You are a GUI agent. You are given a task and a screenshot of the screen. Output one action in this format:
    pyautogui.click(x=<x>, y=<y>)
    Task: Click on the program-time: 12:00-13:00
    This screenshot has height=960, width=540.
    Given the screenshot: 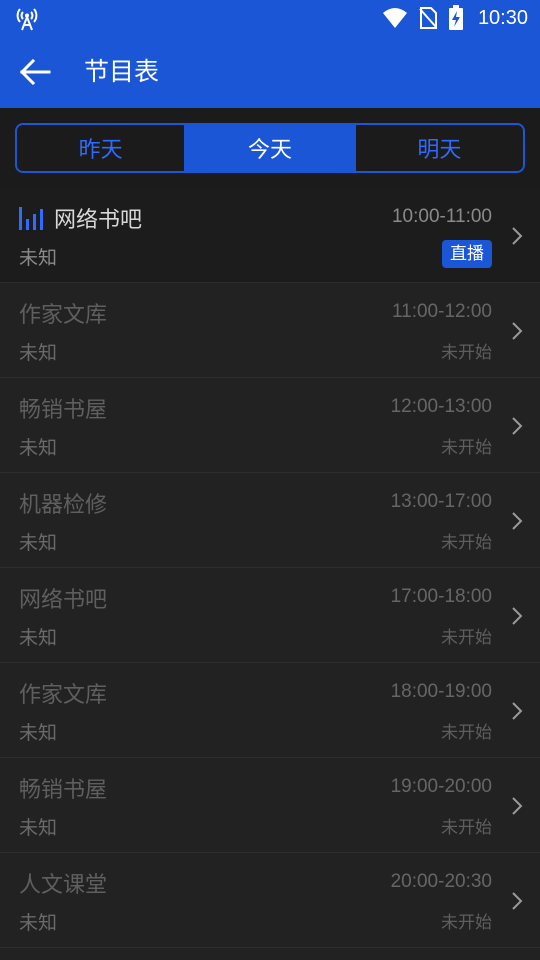 What is the action you would take?
    pyautogui.click(x=441, y=406)
    